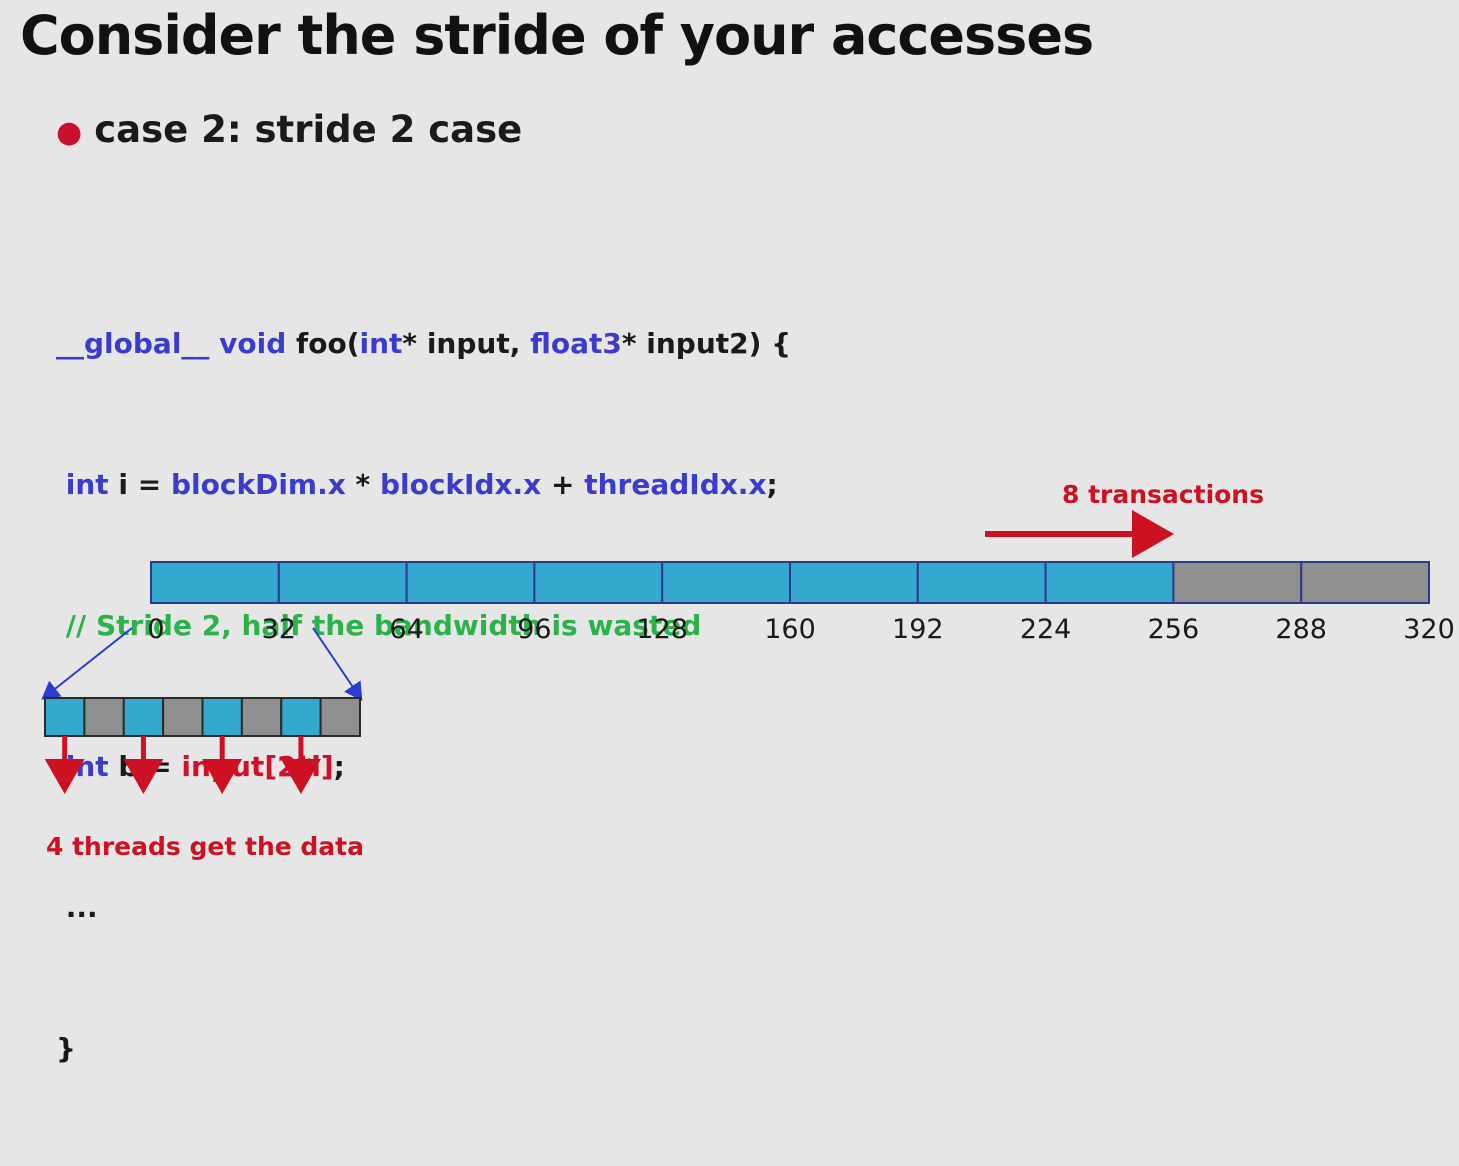  What do you see at coordinates (790, 629) in the screenshot?
I see `memory-tick-label: 160` at bounding box center [790, 629].